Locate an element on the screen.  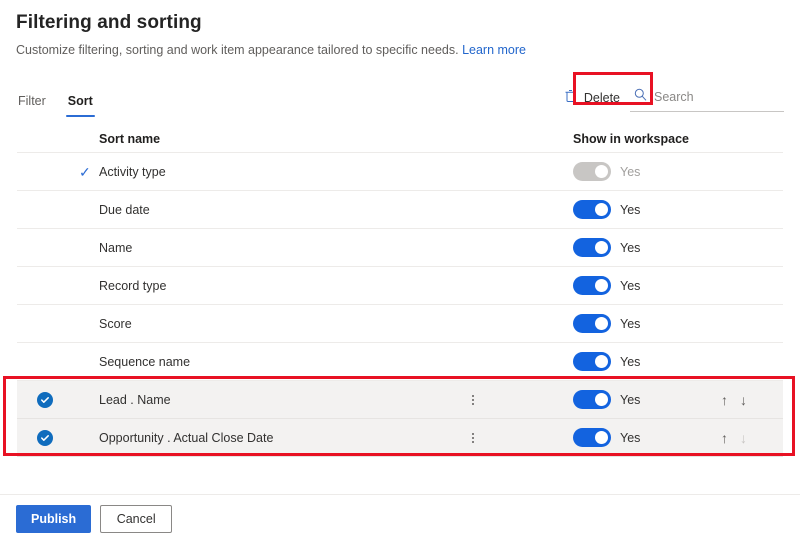
table-row: Score Yes is located at coordinates (400, 324).